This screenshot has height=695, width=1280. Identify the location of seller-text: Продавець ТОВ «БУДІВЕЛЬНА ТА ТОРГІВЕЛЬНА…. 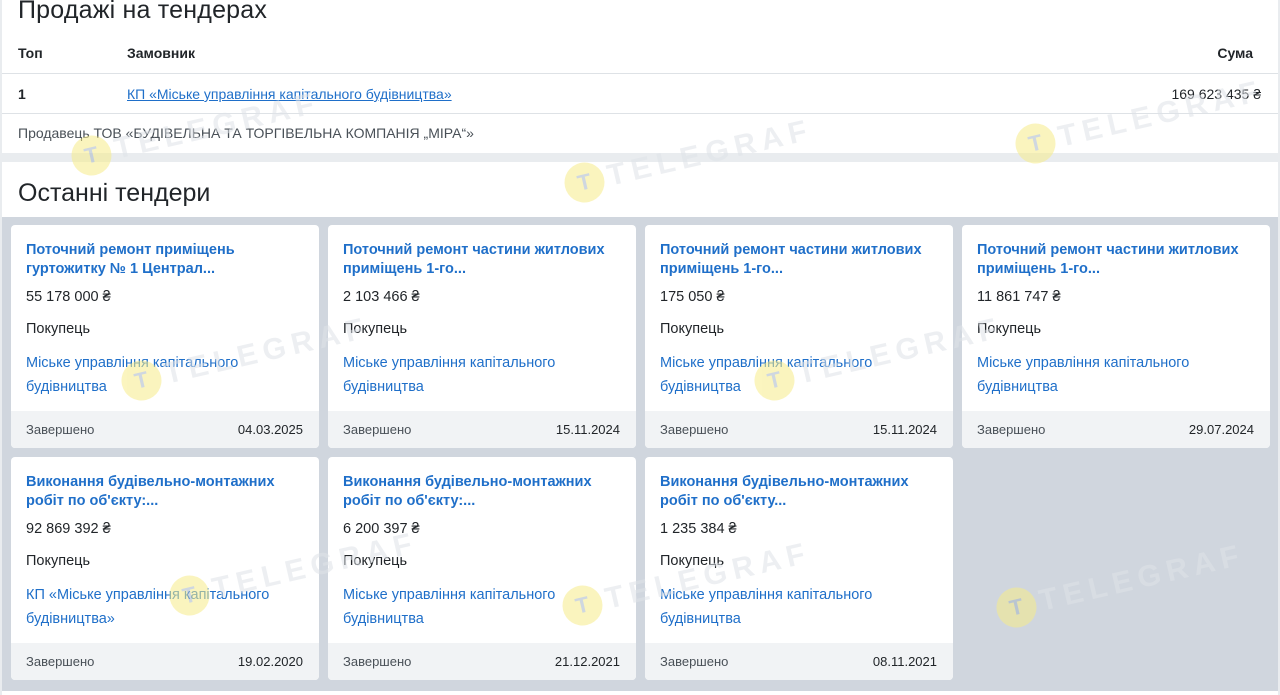
(246, 133).